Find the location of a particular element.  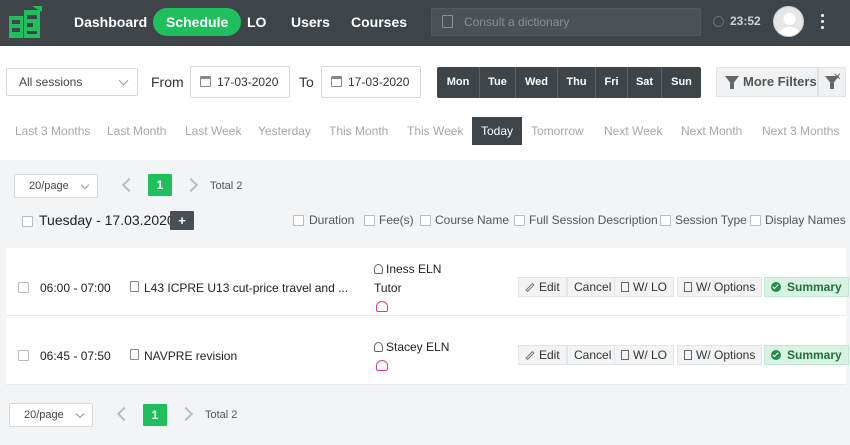

summary-label: Summary is located at coordinates (814, 287).